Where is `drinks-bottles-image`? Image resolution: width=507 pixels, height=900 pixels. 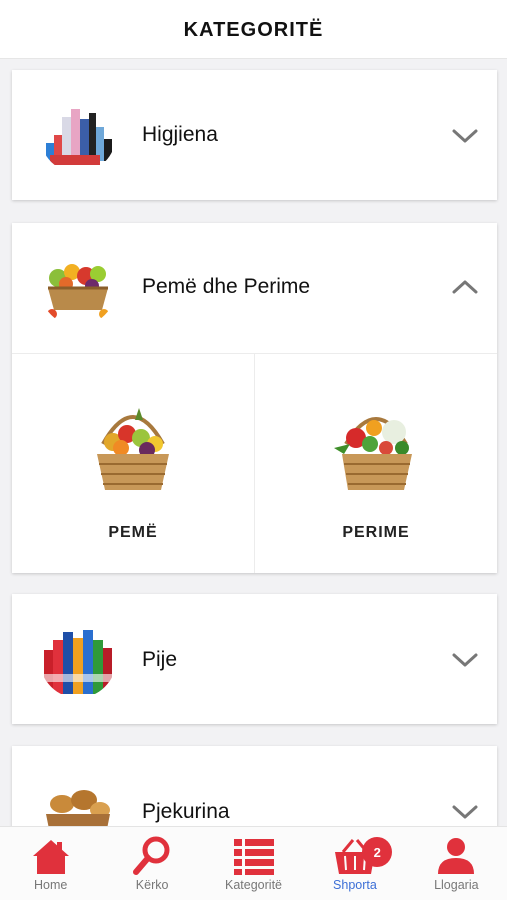
drinks-bottles-image is located at coordinates (78, 660).